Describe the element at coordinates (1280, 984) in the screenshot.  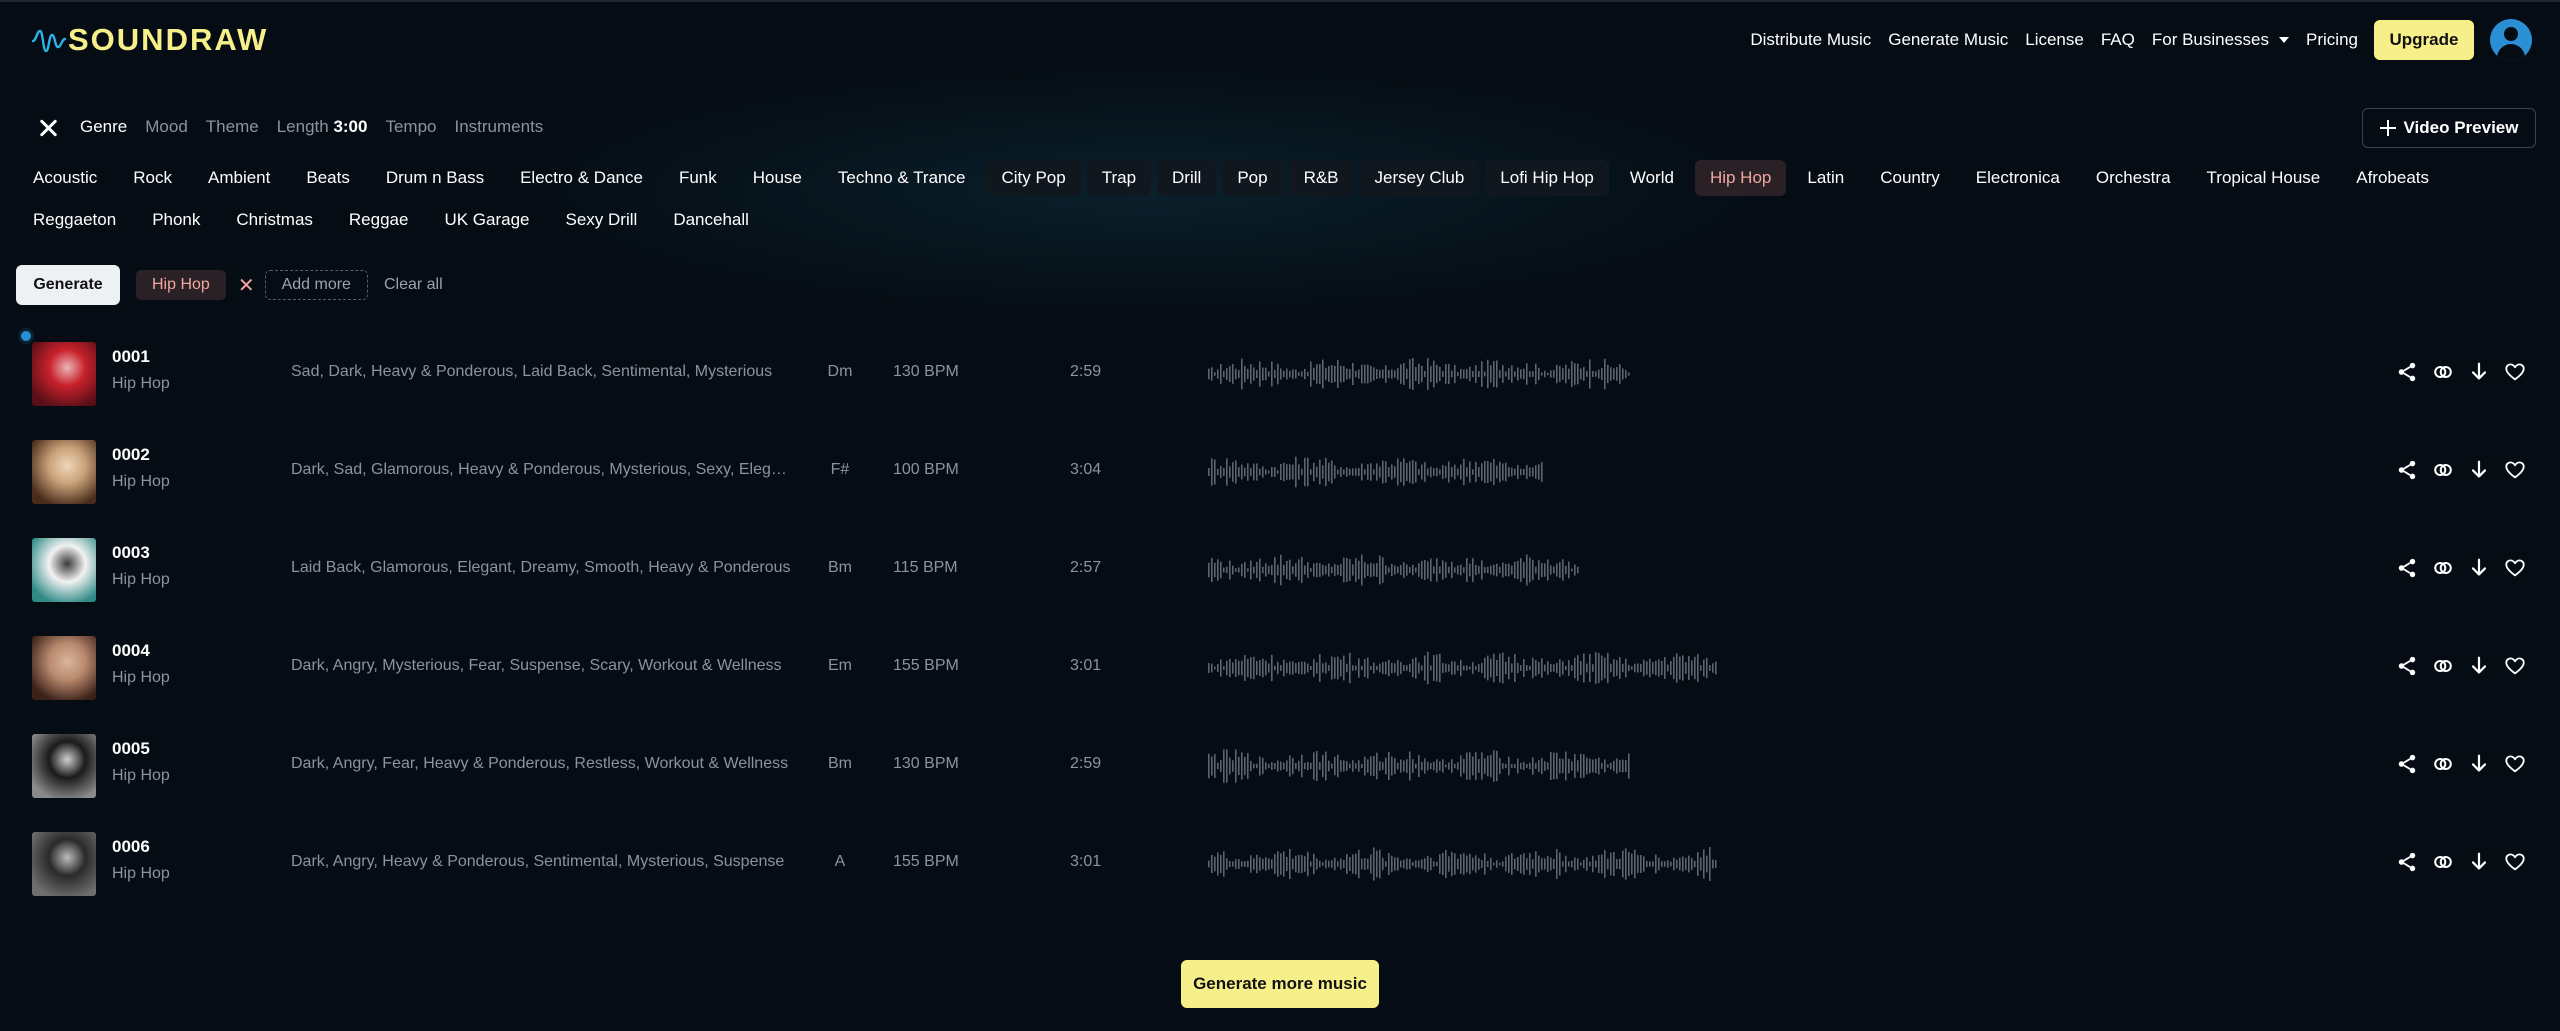
I see `generate-more-button: Generate more music` at that location.